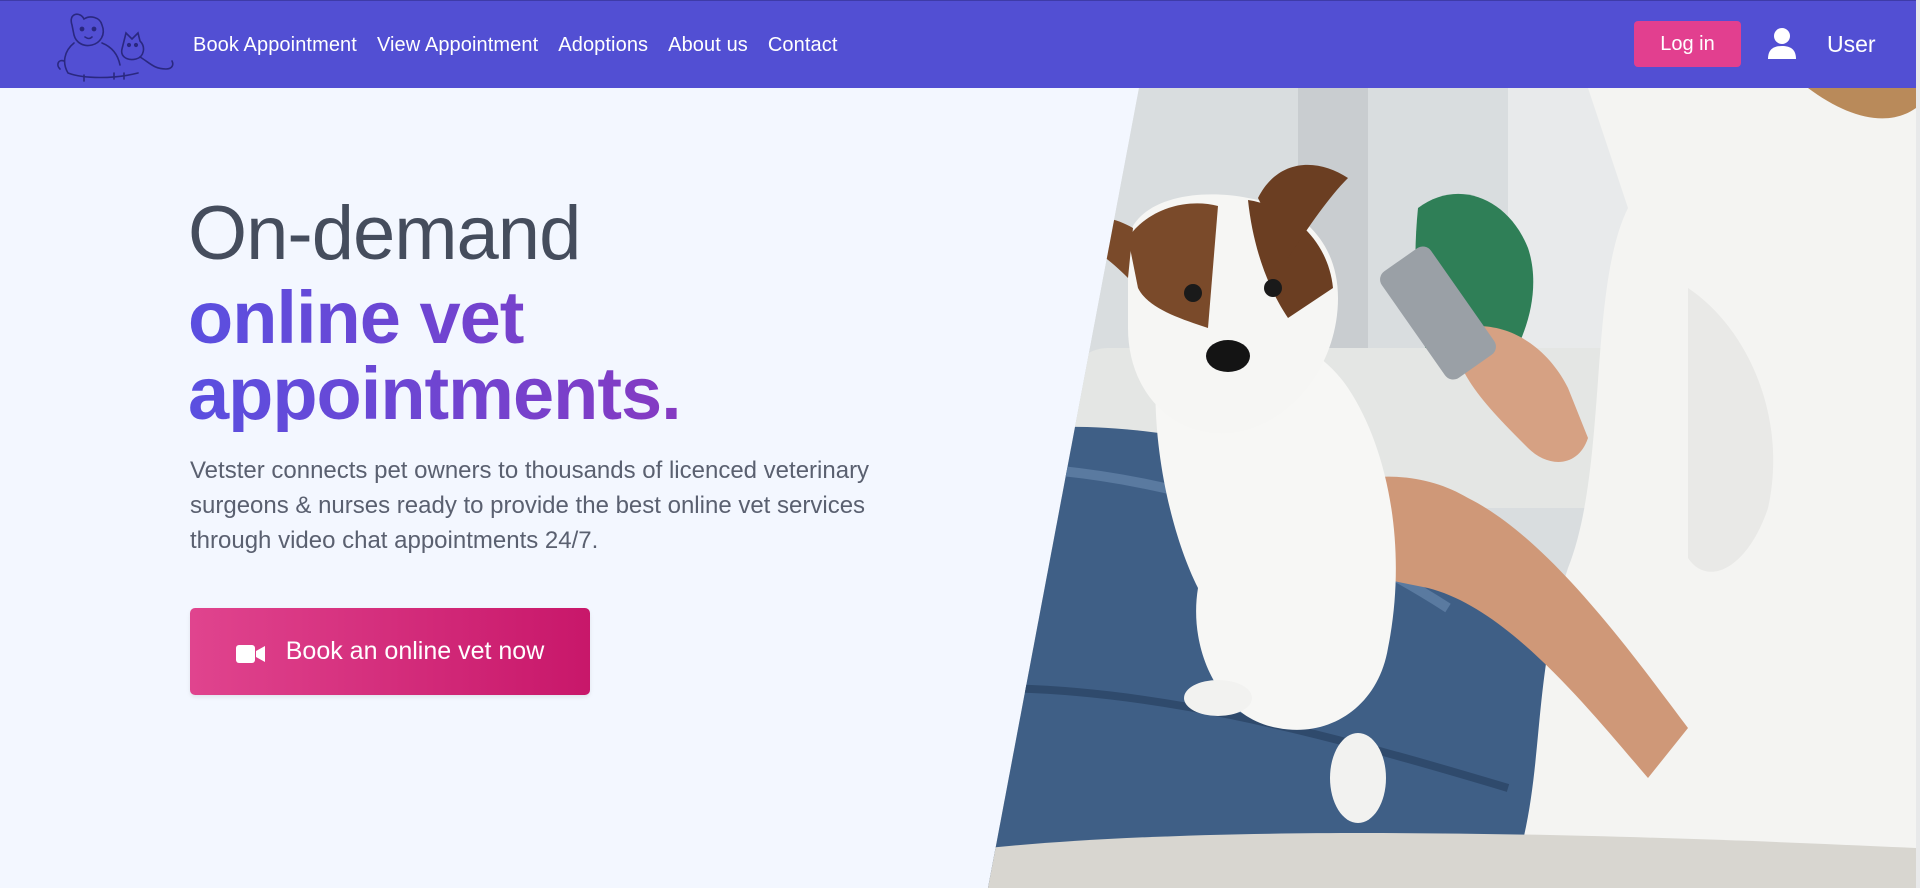 The image size is (1920, 888). What do you see at coordinates (415, 651) in the screenshot?
I see `book-online-vet-label: Book an online vet now` at bounding box center [415, 651].